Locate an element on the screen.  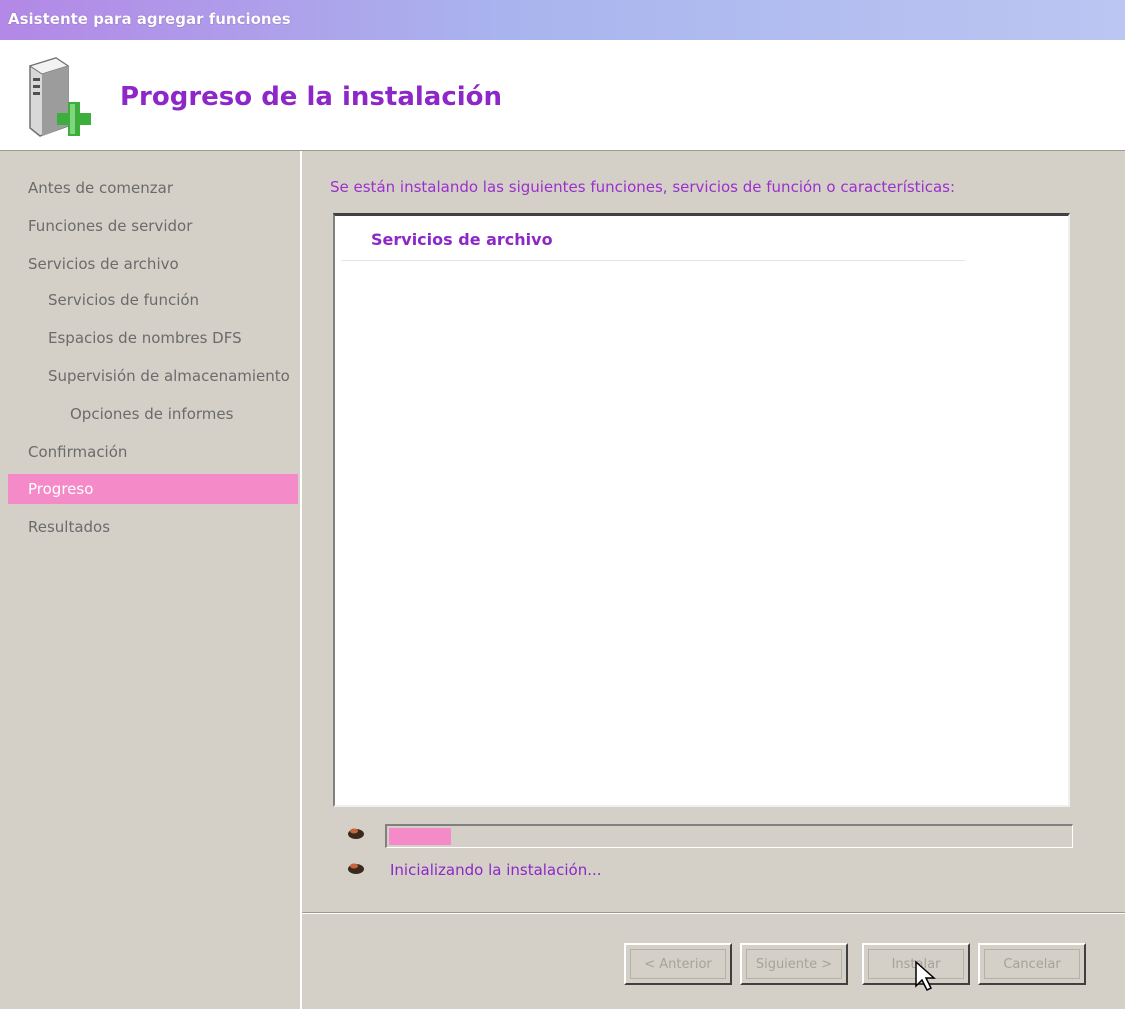
cancel-button-label: Cancelar is located at coordinates (1032, 964).